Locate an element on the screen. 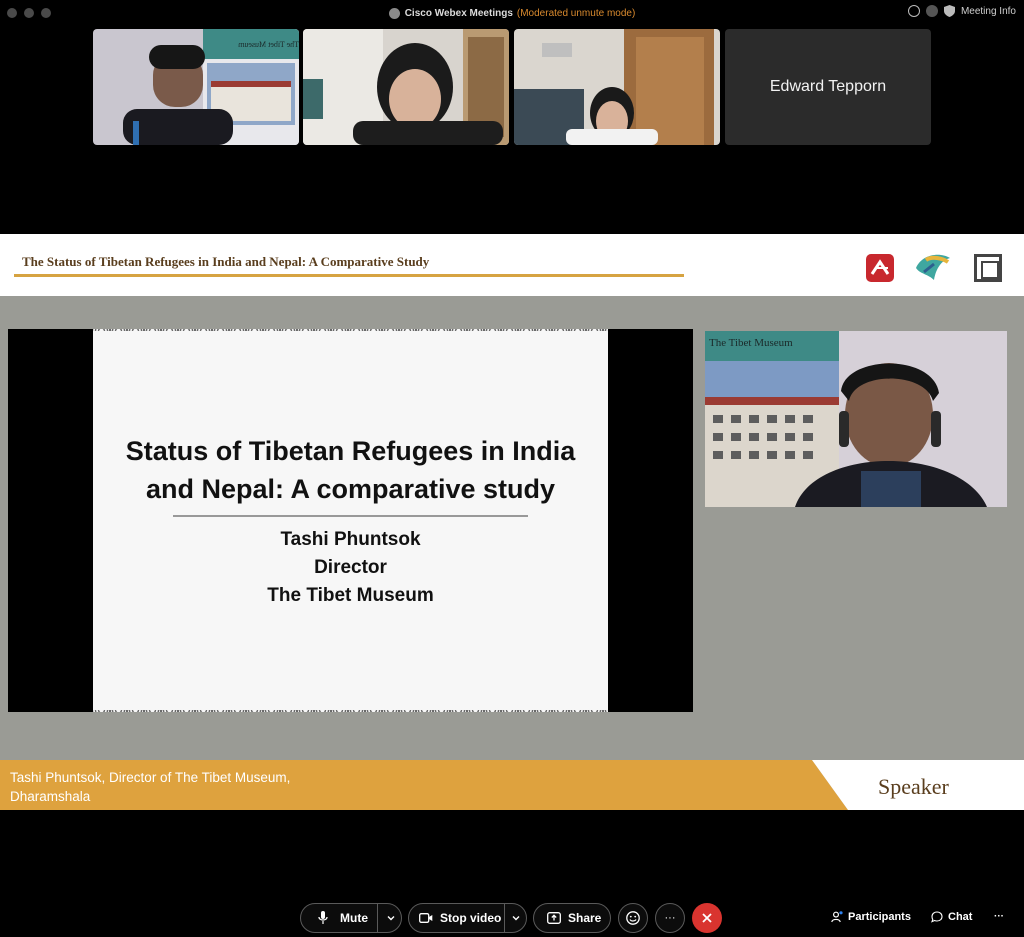  close-window-button is located at coordinates (12, 13).